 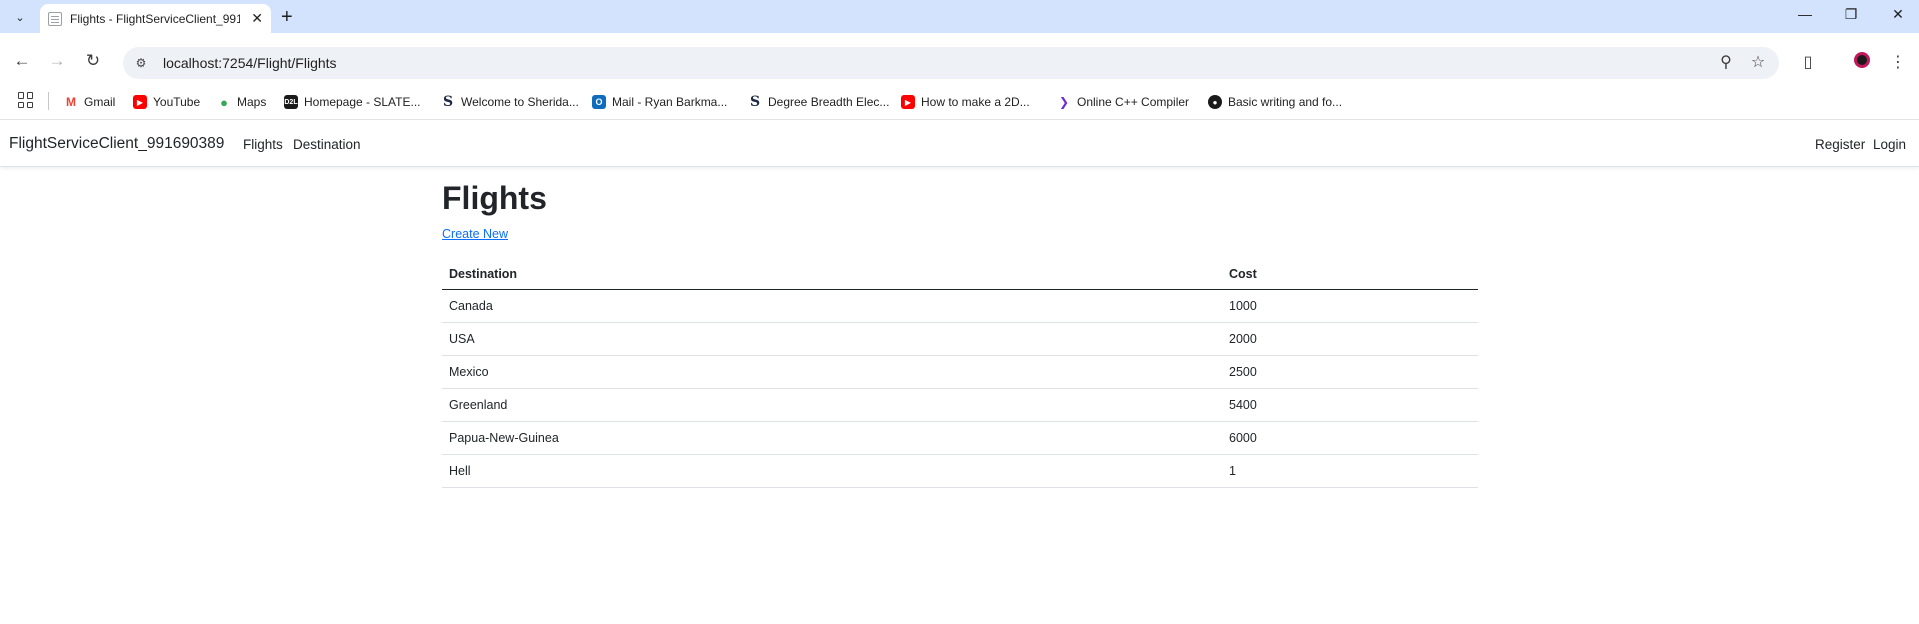 I want to click on zoom-icon: ⚲, so click(x=1726, y=62).